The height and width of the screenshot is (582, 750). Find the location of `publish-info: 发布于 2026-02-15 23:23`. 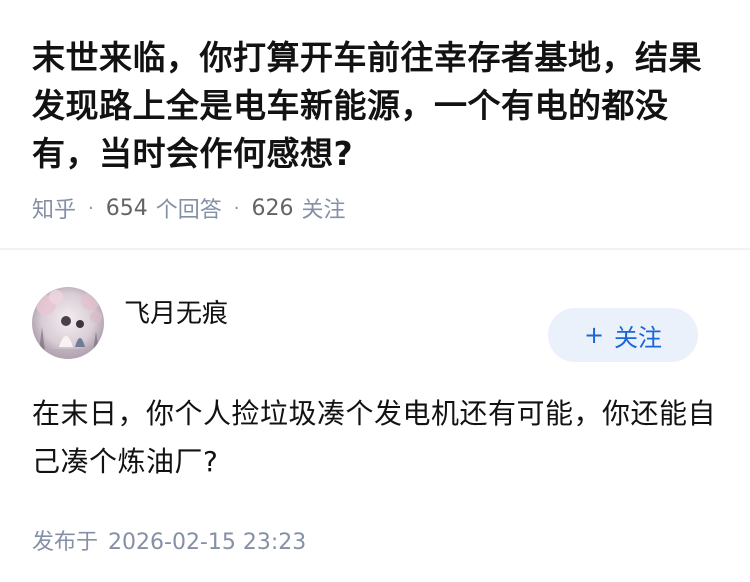

publish-info: 发布于 2026-02-15 23:23 is located at coordinates (375, 540).